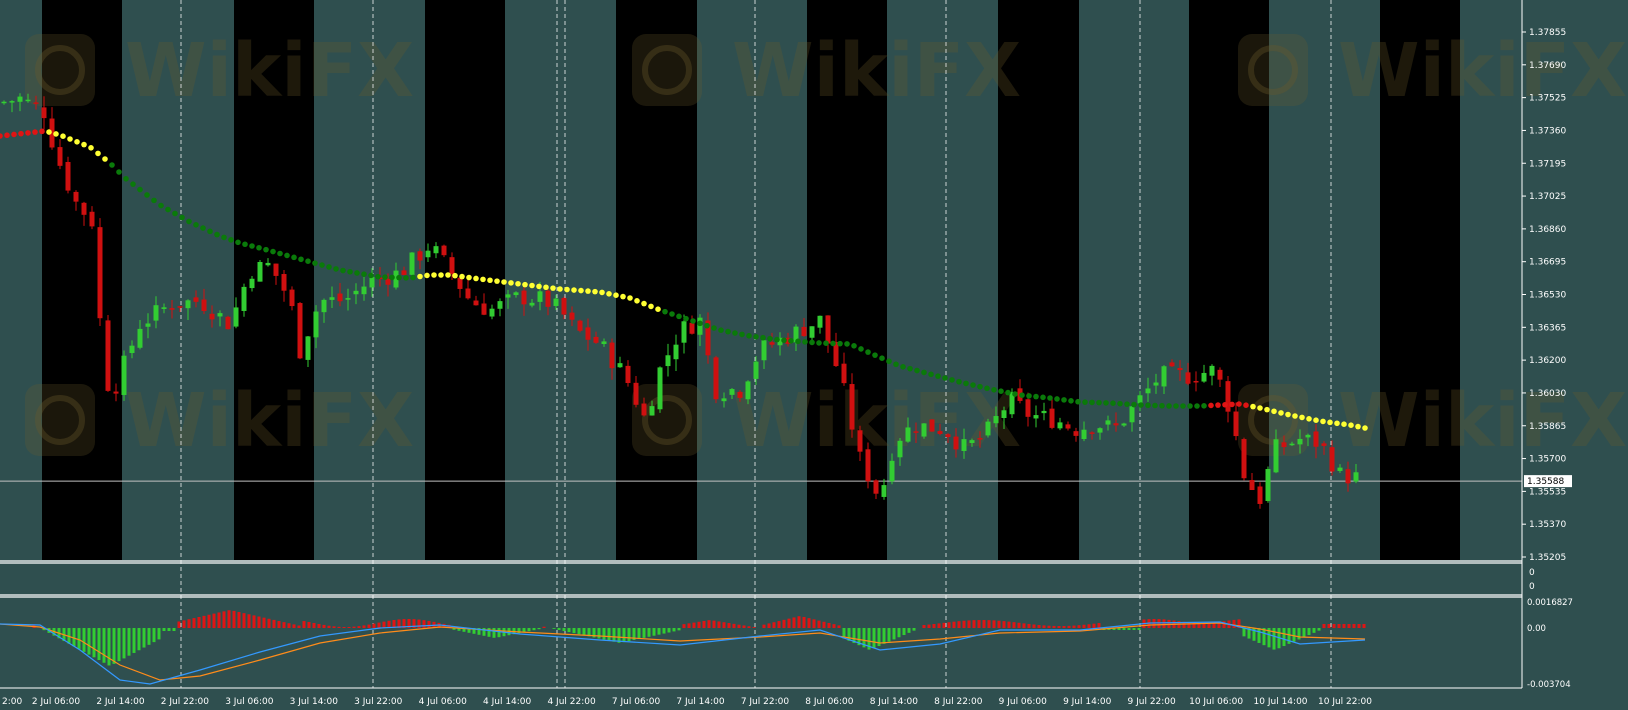  Describe the element at coordinates (1547, 296) in the screenshot. I see `y-tick-label: 1.36530` at that location.